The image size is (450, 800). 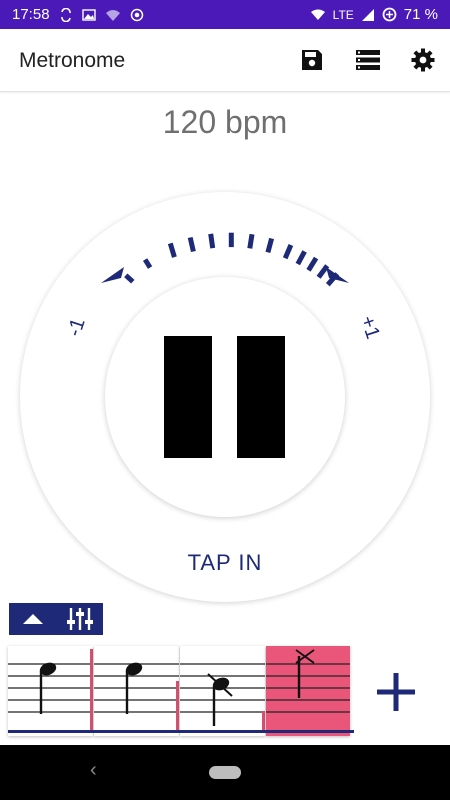 What do you see at coordinates (368, 15) in the screenshot?
I see `signal-icon` at bounding box center [368, 15].